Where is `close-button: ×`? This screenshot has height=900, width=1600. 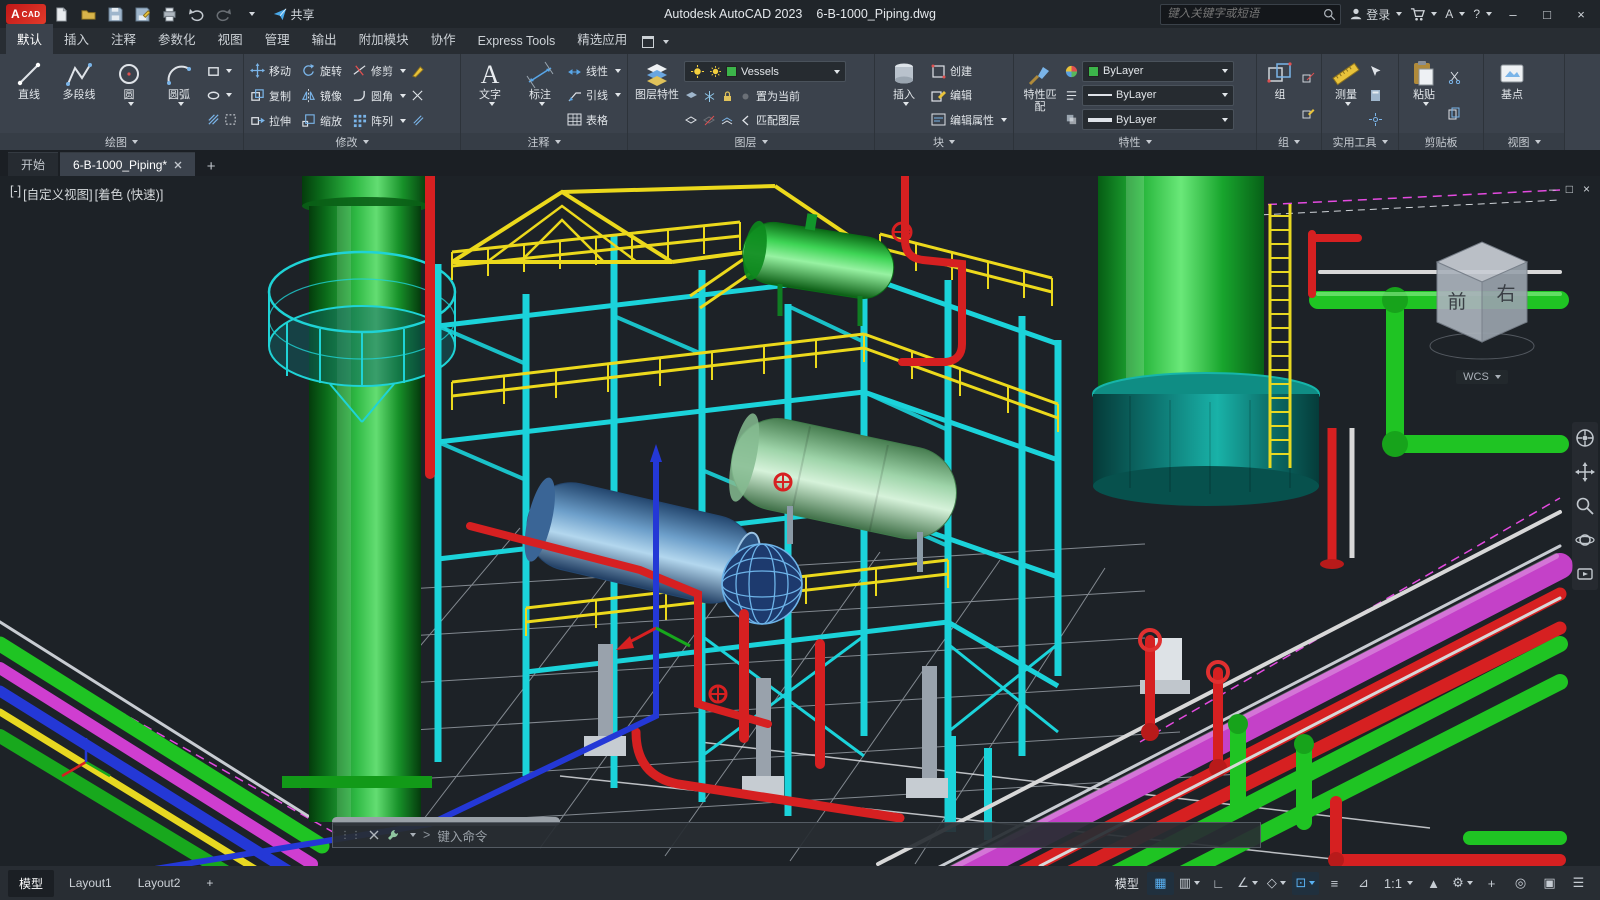 close-button: × is located at coordinates (1581, 14).